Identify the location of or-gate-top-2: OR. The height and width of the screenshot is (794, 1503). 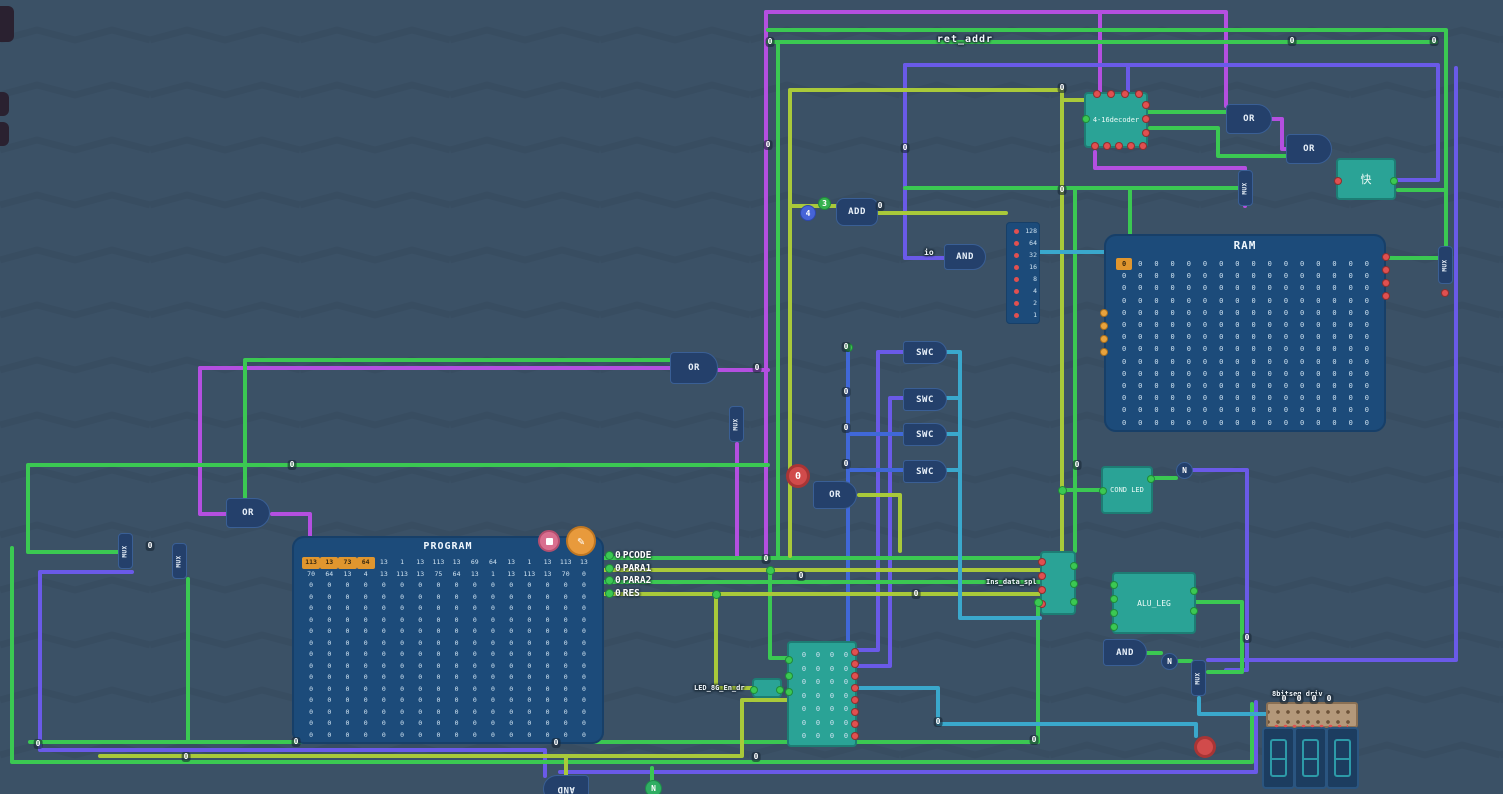
(1309, 149).